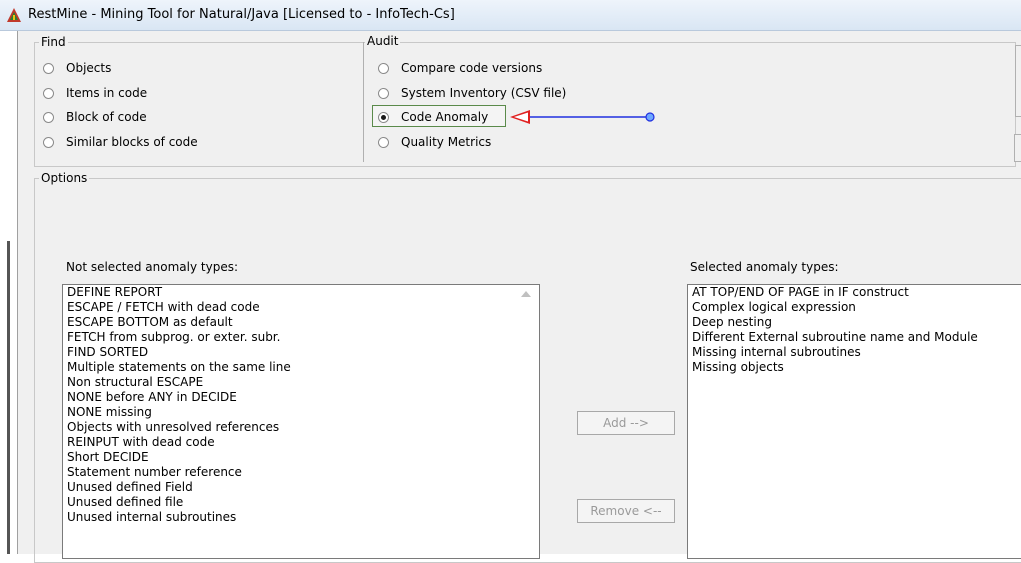  Describe the element at coordinates (48, 68) in the screenshot. I see `radio-objects-button` at that location.